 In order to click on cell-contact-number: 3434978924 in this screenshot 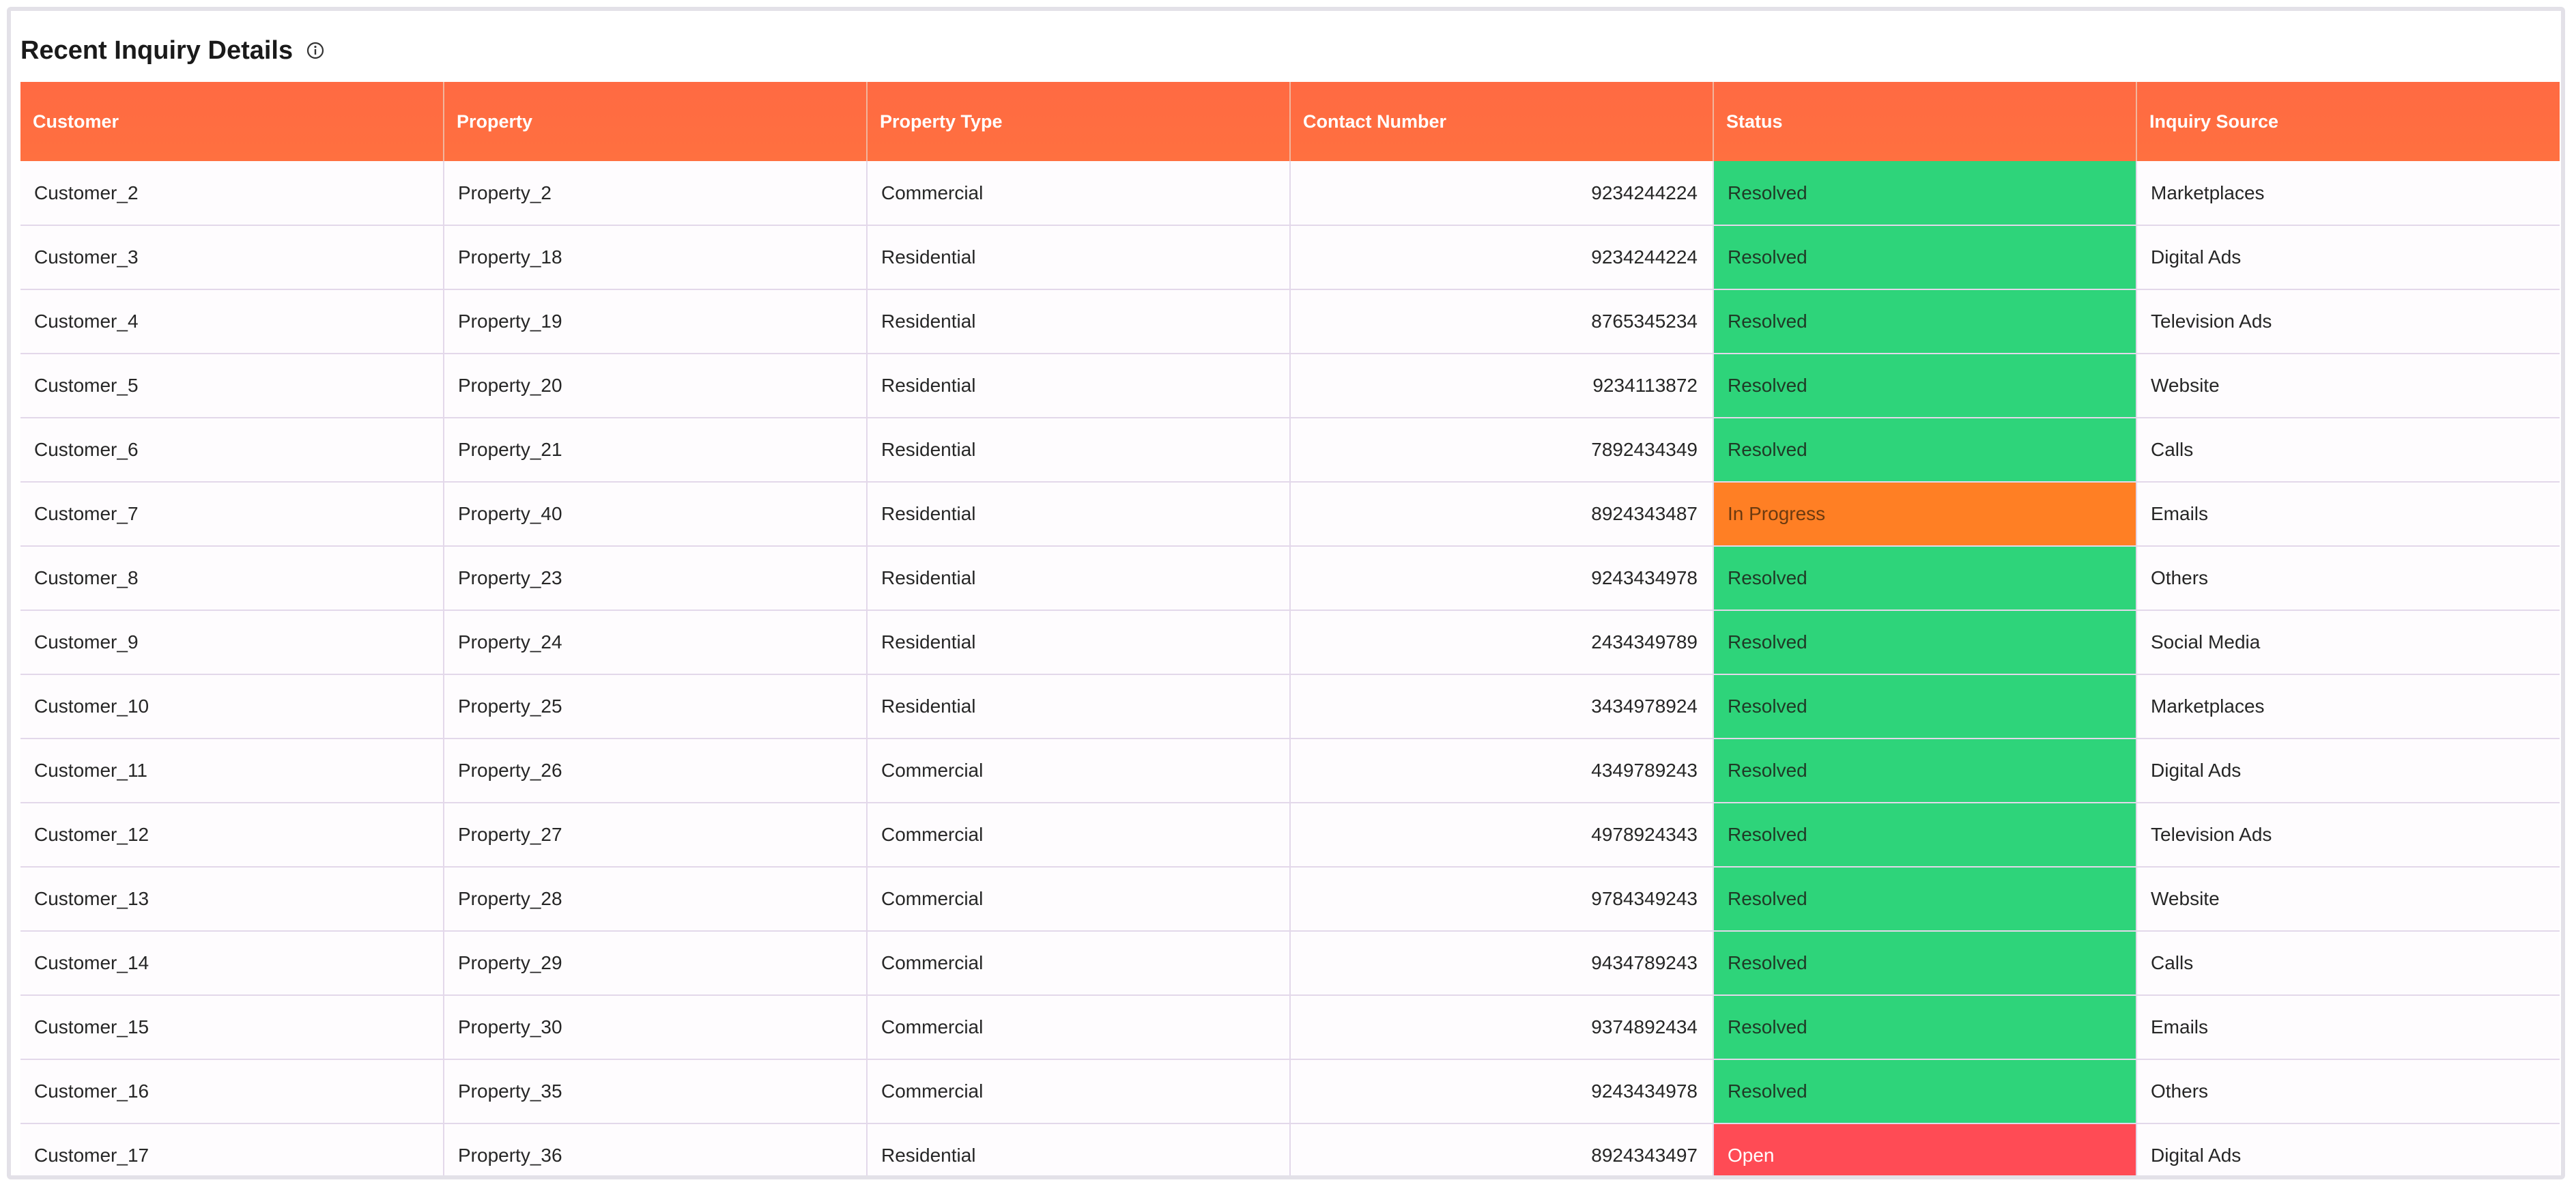, I will do `click(1502, 706)`.